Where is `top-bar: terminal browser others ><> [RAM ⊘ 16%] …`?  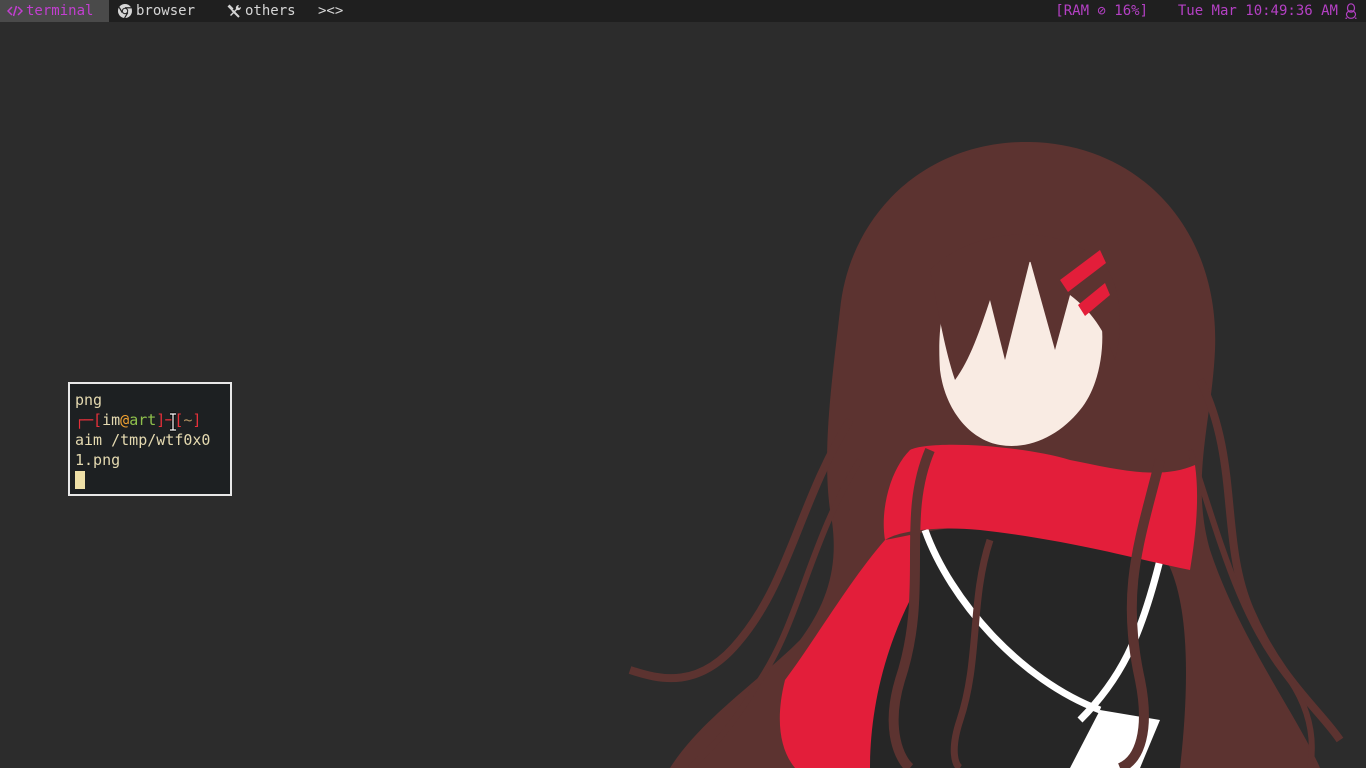
top-bar: terminal browser others ><> [RAM ⊘ 16%] … is located at coordinates (683, 11).